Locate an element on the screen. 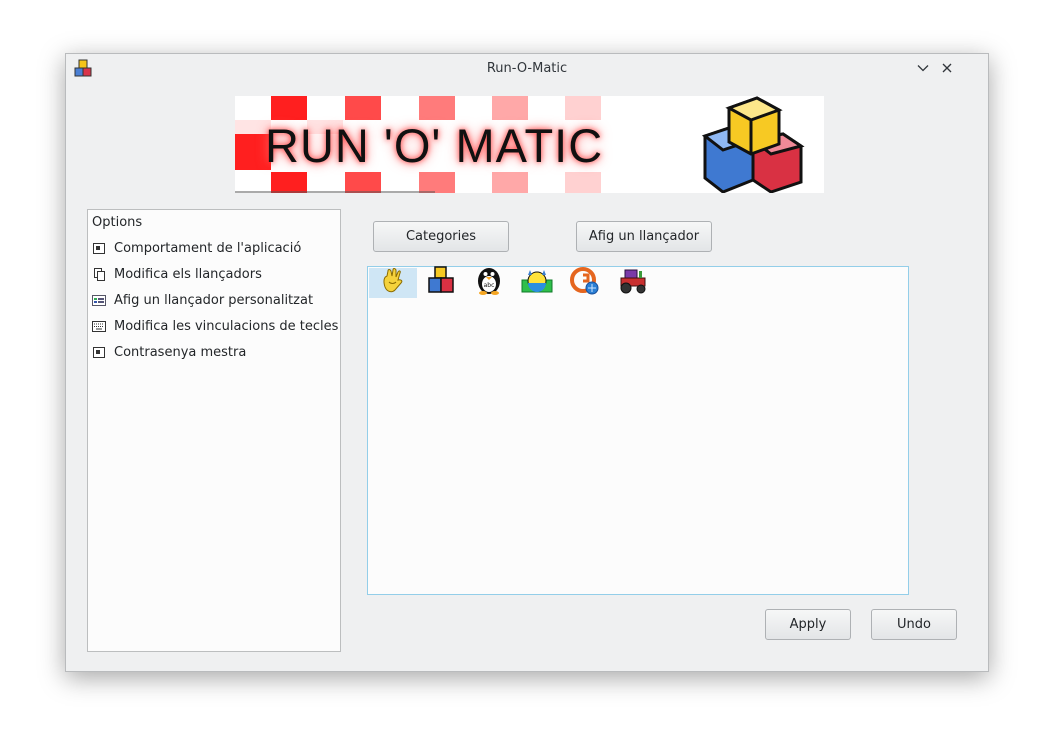 This screenshot has height=749, width=1054. tractor-icon is located at coordinates (633, 283).